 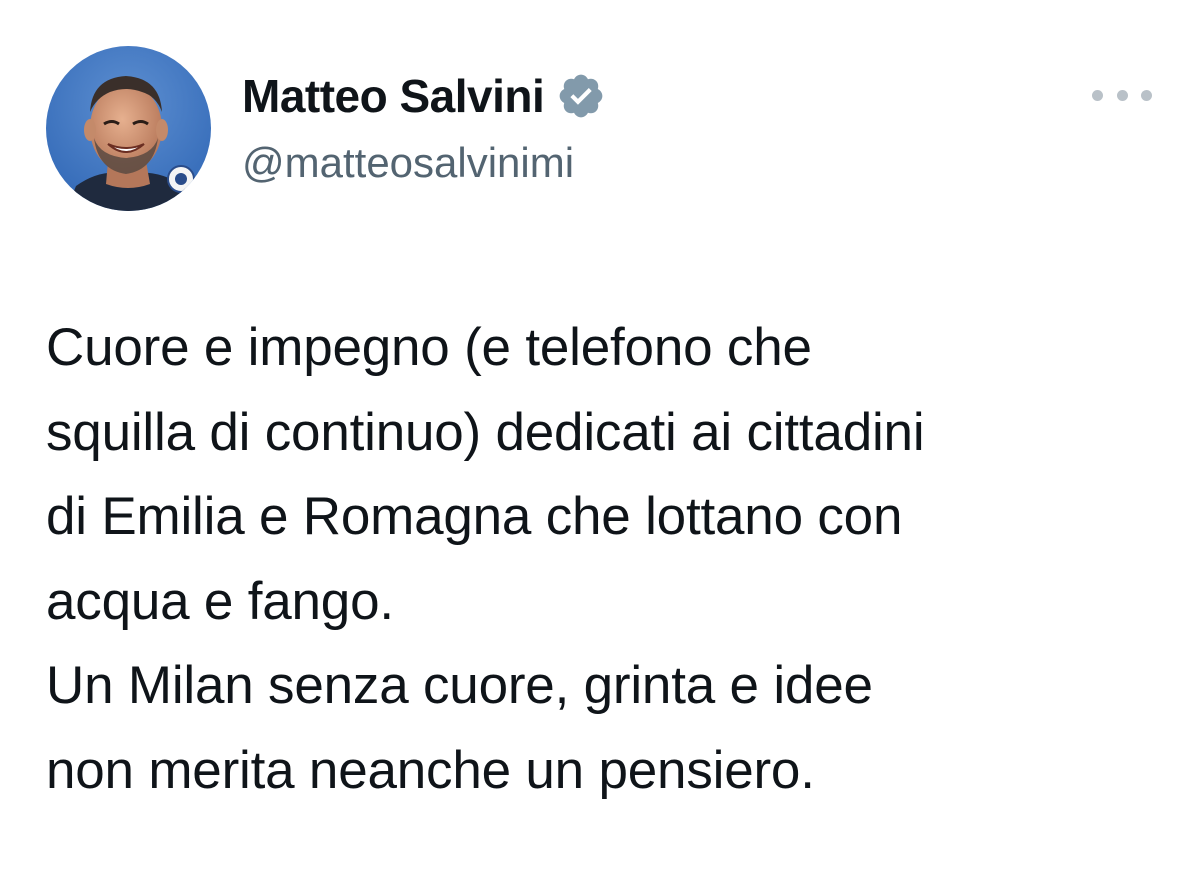 I want to click on tweet-text-line: Un Milan senza cuore, grinta e idee, so click(x=459, y=685).